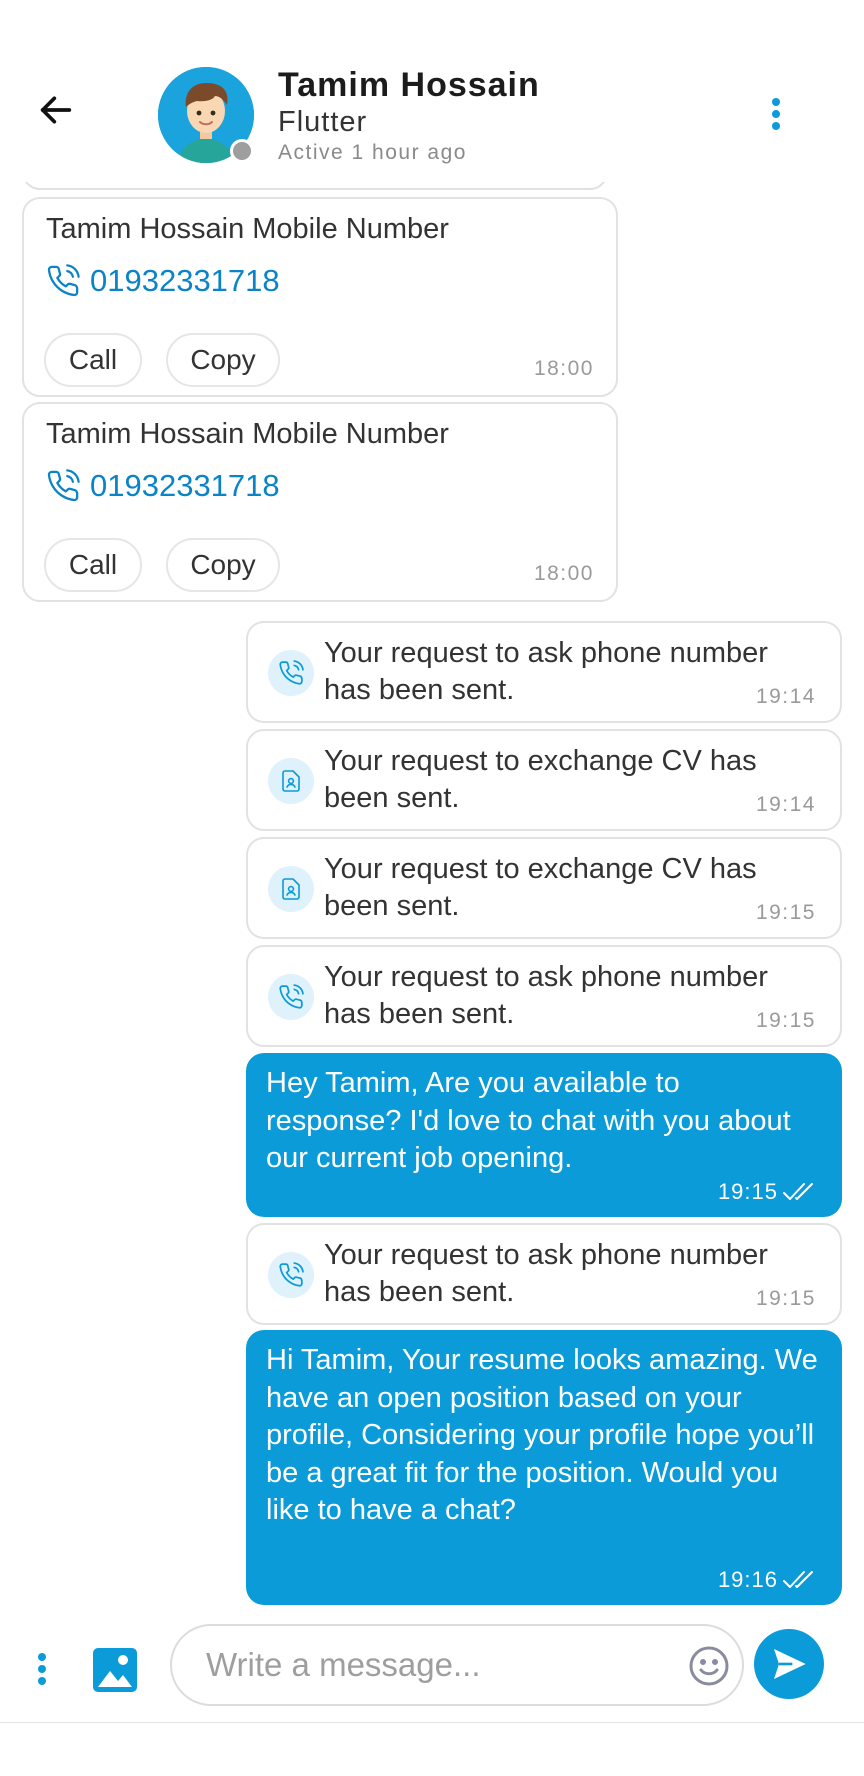  I want to click on send-icon, so click(790, 1664).